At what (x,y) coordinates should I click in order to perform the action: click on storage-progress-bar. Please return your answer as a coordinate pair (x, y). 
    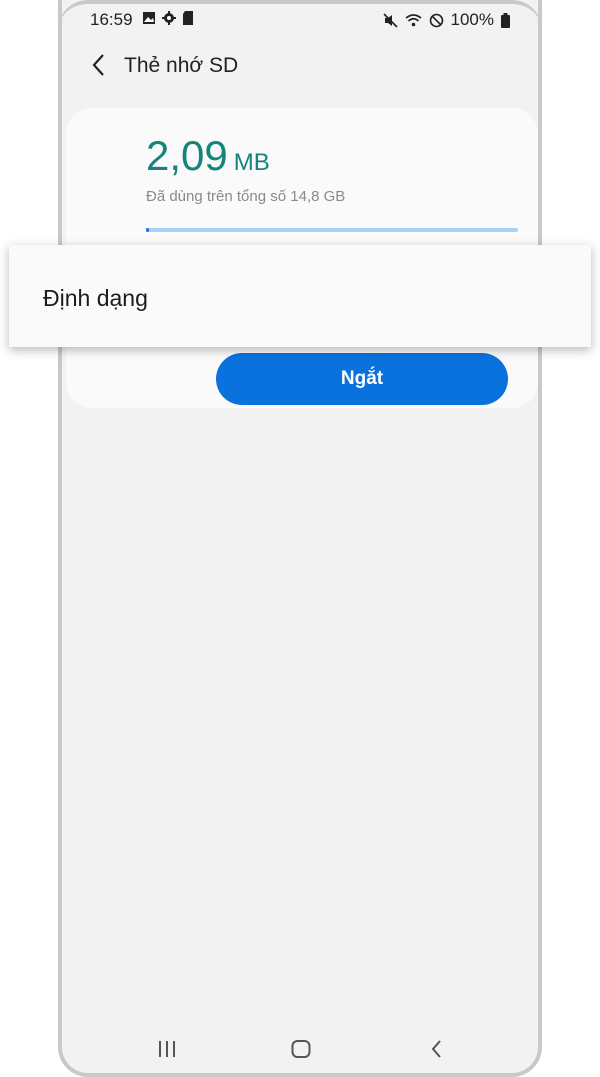
    Looking at the image, I should click on (332, 230).